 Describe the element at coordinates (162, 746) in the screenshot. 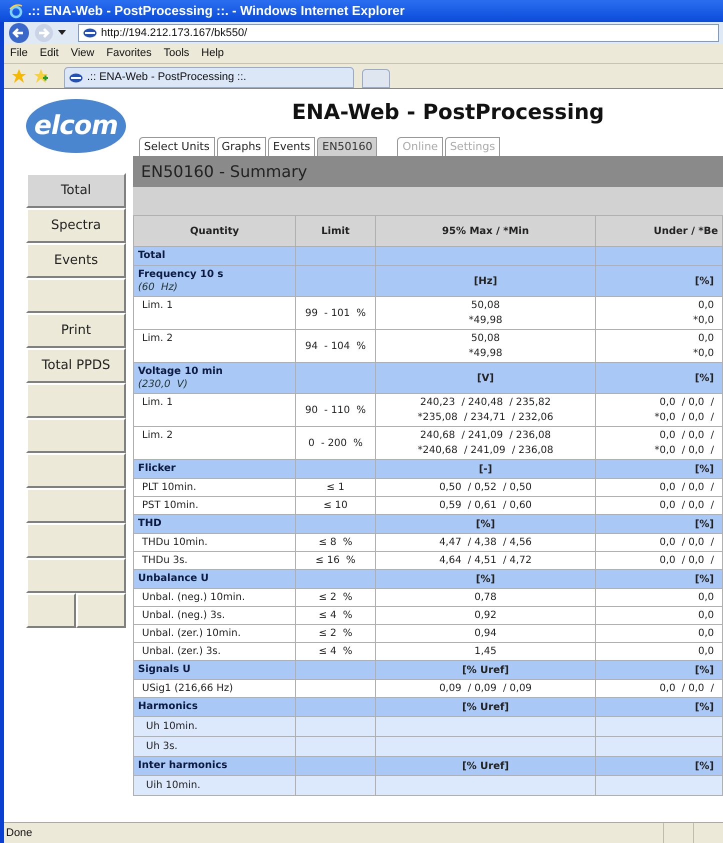

I see `row-label: Uh 3s.` at that location.